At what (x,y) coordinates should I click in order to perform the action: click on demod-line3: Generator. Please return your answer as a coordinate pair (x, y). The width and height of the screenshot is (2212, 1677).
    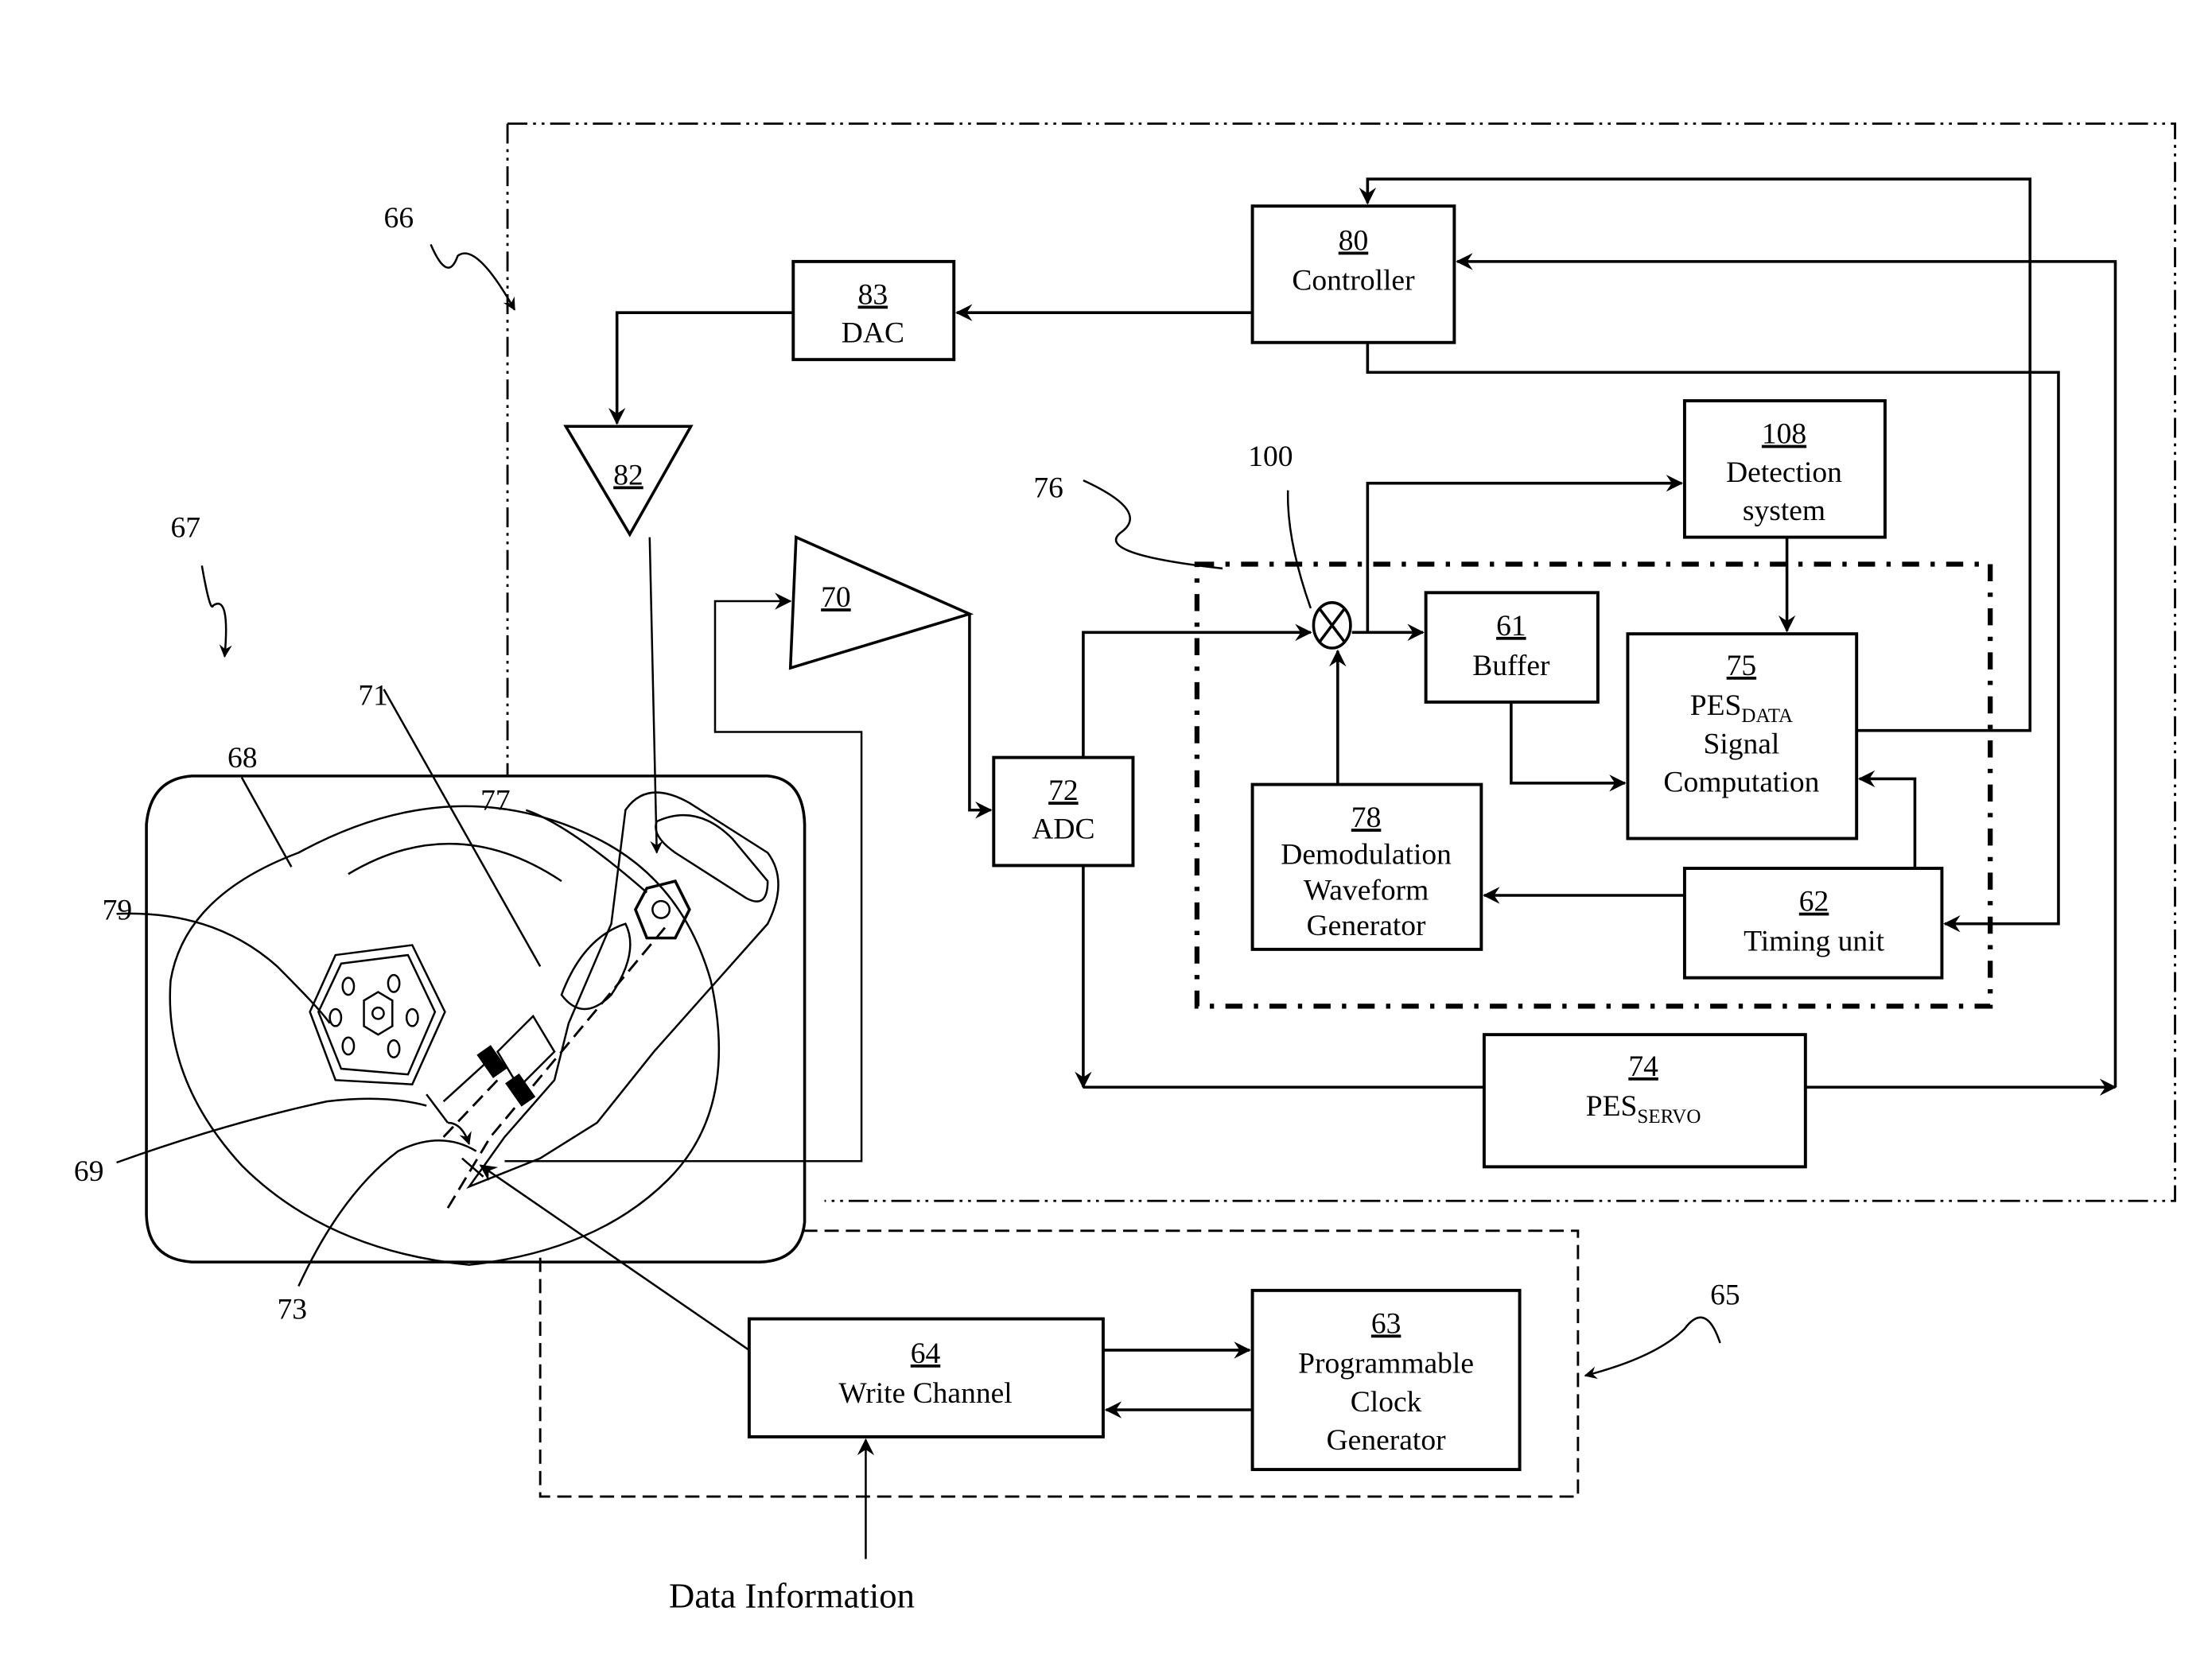
    Looking at the image, I should click on (1366, 926).